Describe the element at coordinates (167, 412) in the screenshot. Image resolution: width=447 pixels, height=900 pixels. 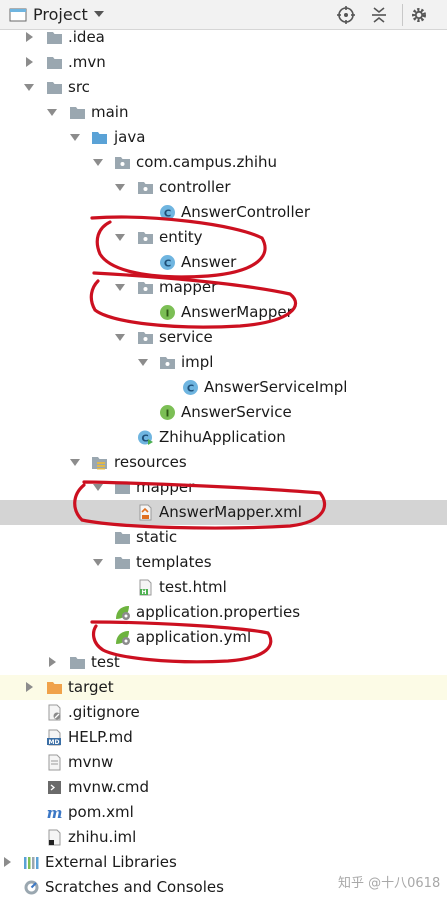
I see `interface-icon` at that location.